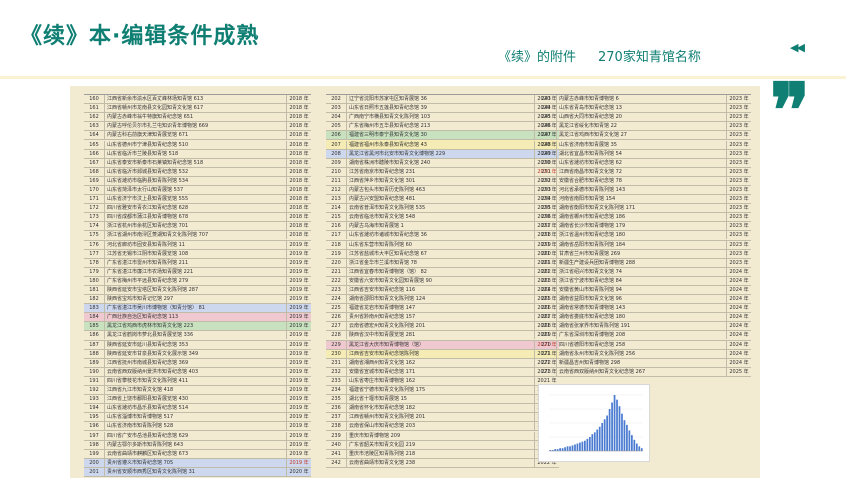  I want to click on row-number: 235, so click(336, 399).